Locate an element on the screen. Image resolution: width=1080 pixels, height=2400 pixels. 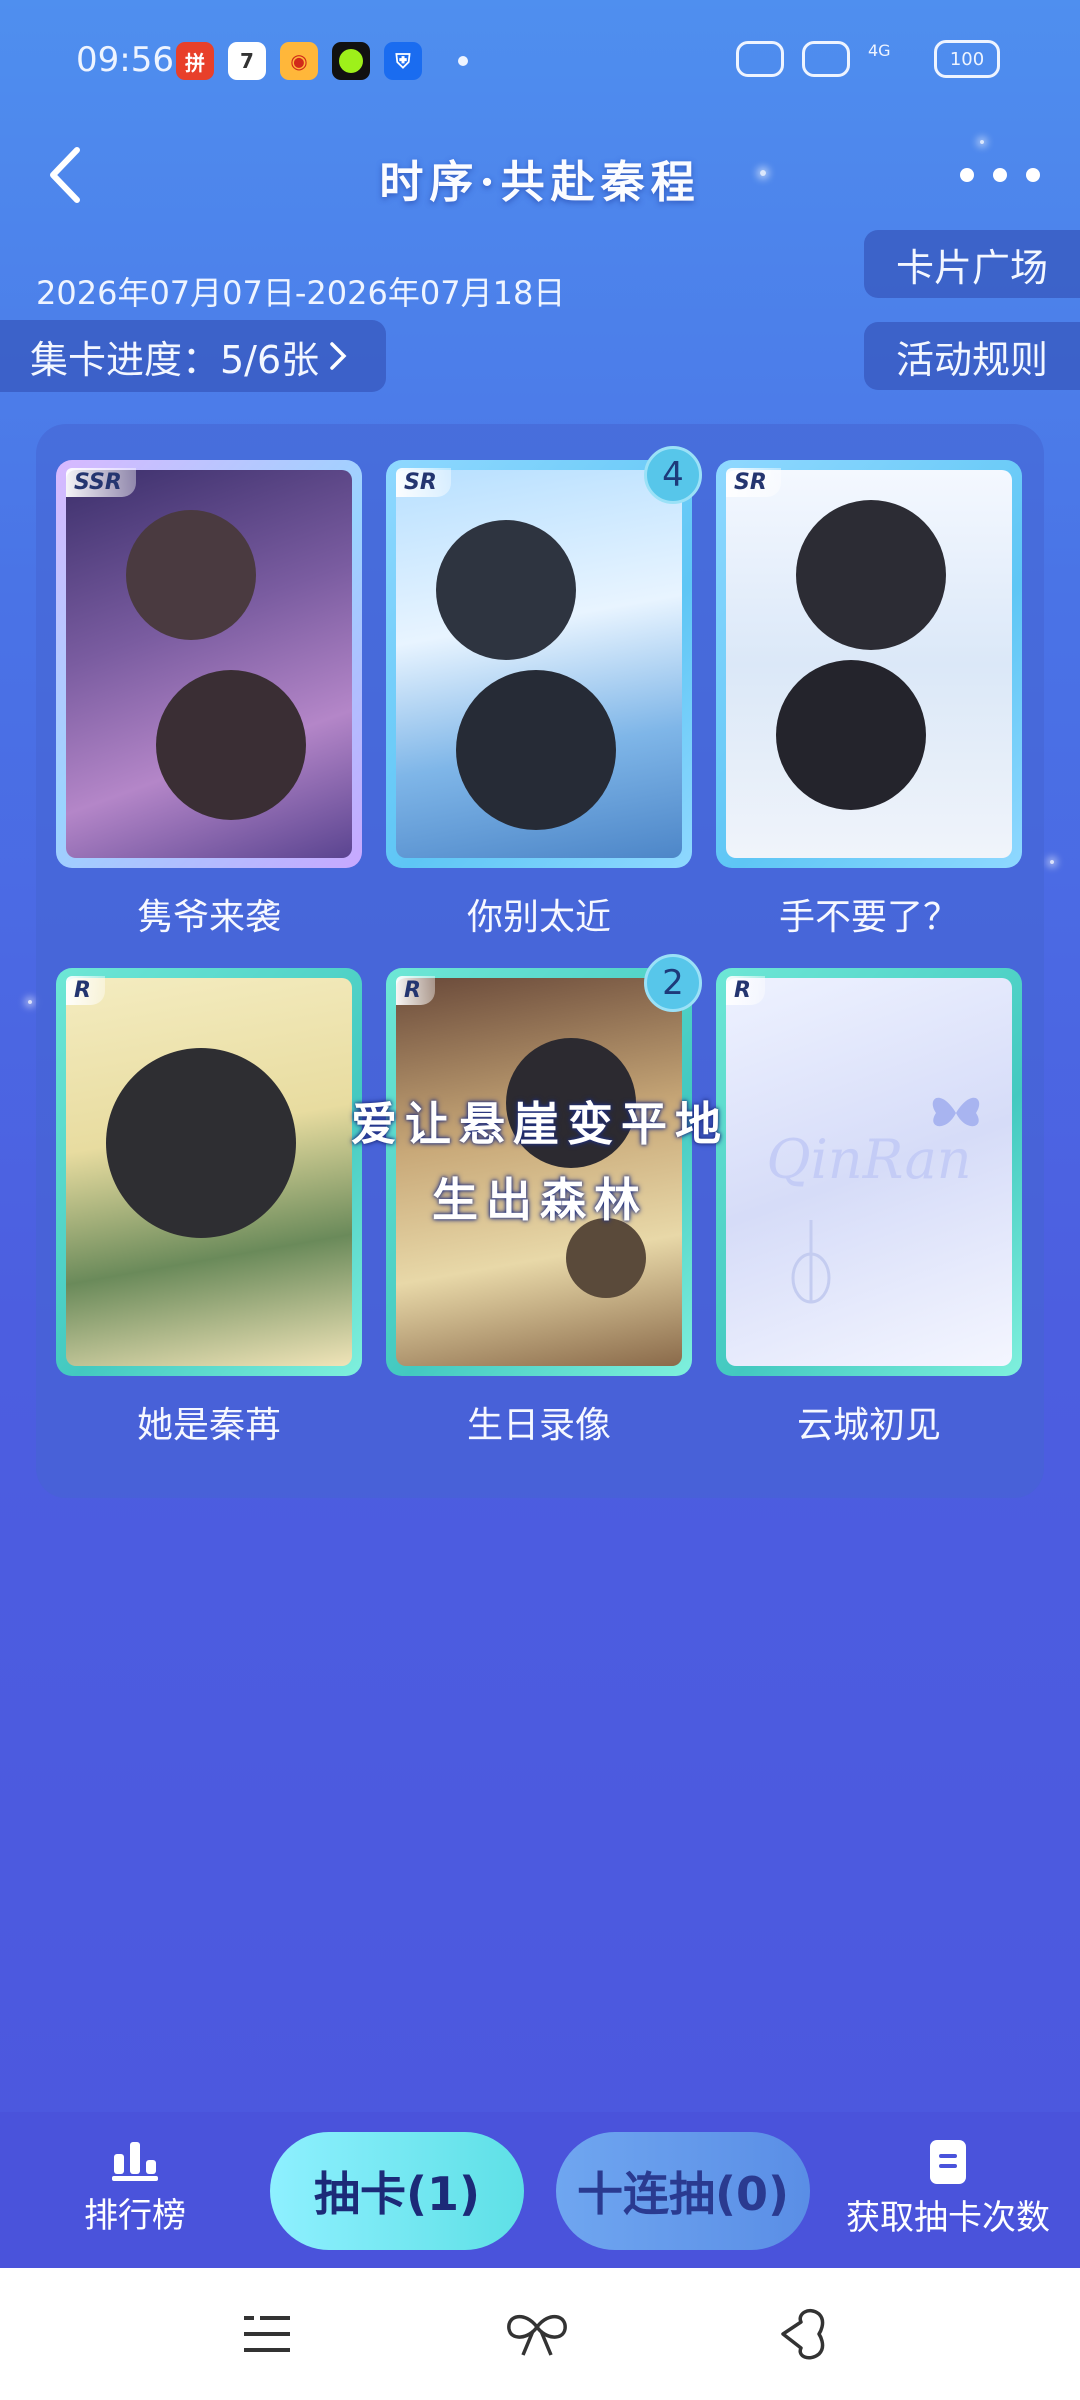
overlay-caption-line2: 生出森林 is located at coordinates (540, 1200).